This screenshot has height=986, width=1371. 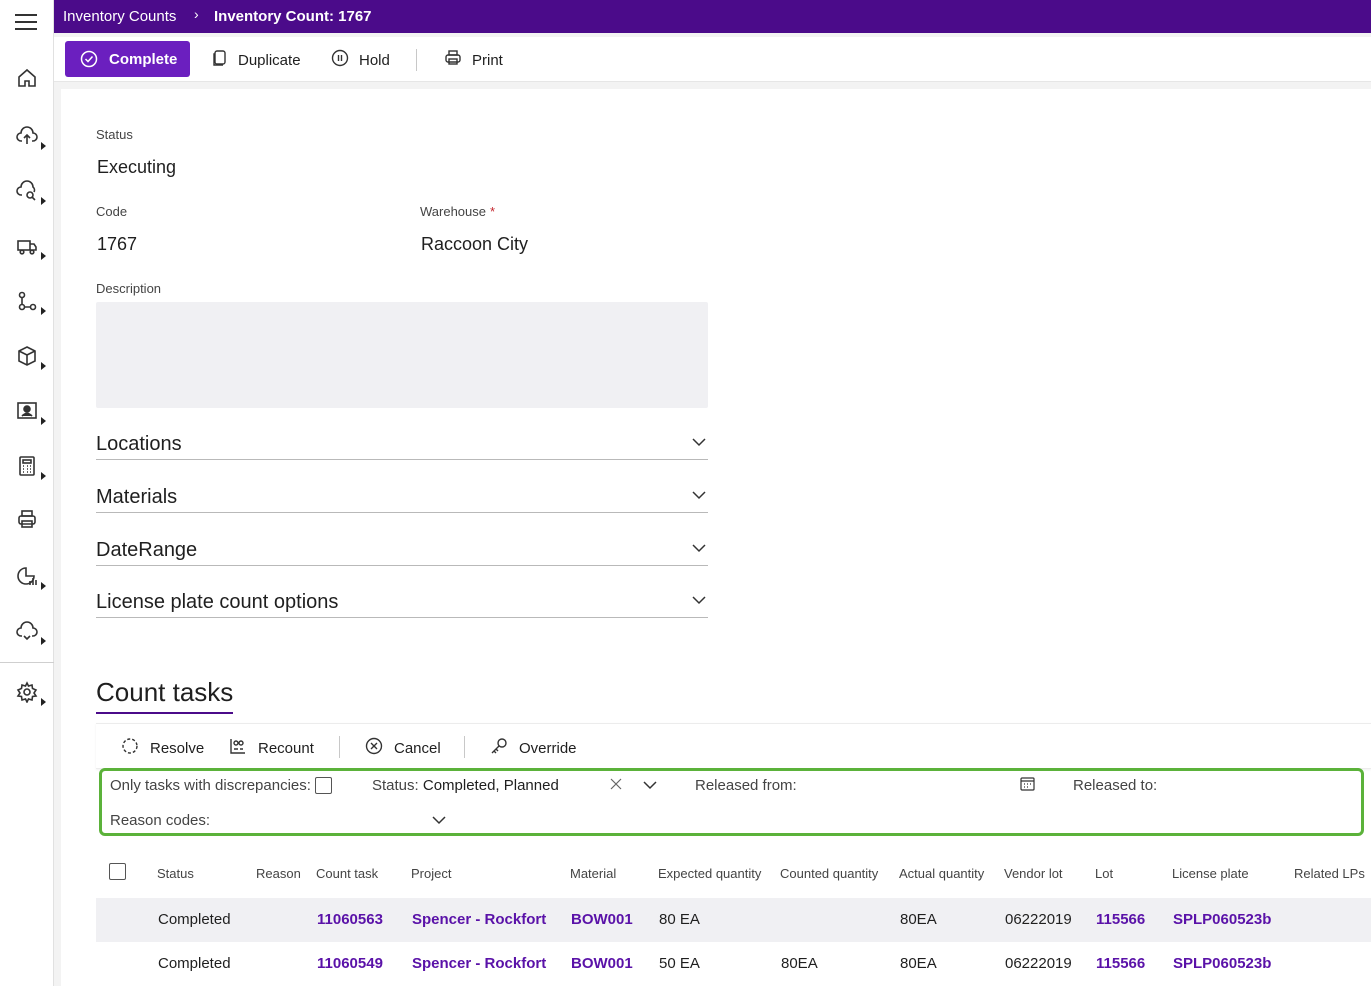 I want to click on sidebar-item-users, so click(x=27, y=411).